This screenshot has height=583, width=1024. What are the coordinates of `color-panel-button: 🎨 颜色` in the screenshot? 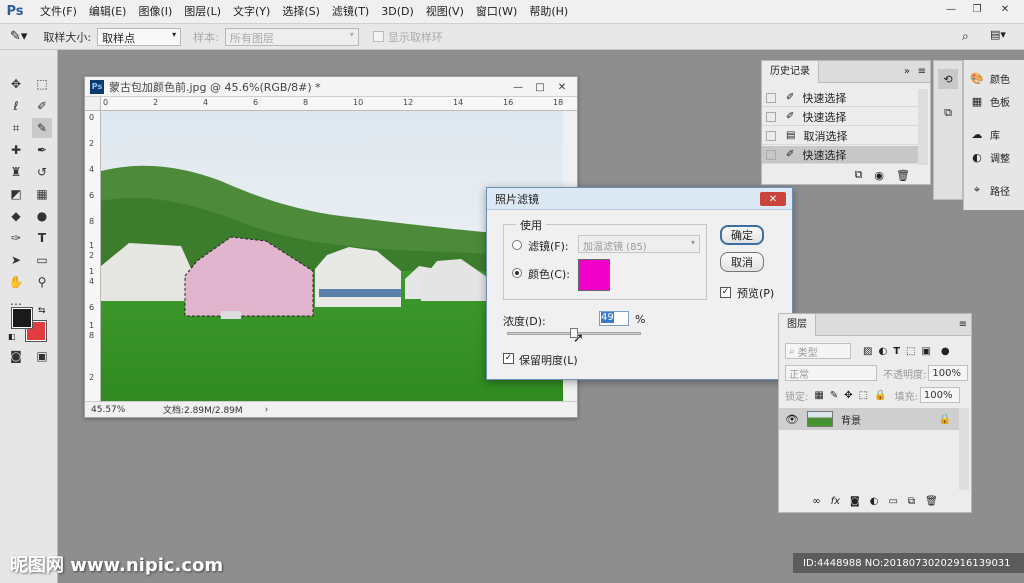 It's located at (990, 78).